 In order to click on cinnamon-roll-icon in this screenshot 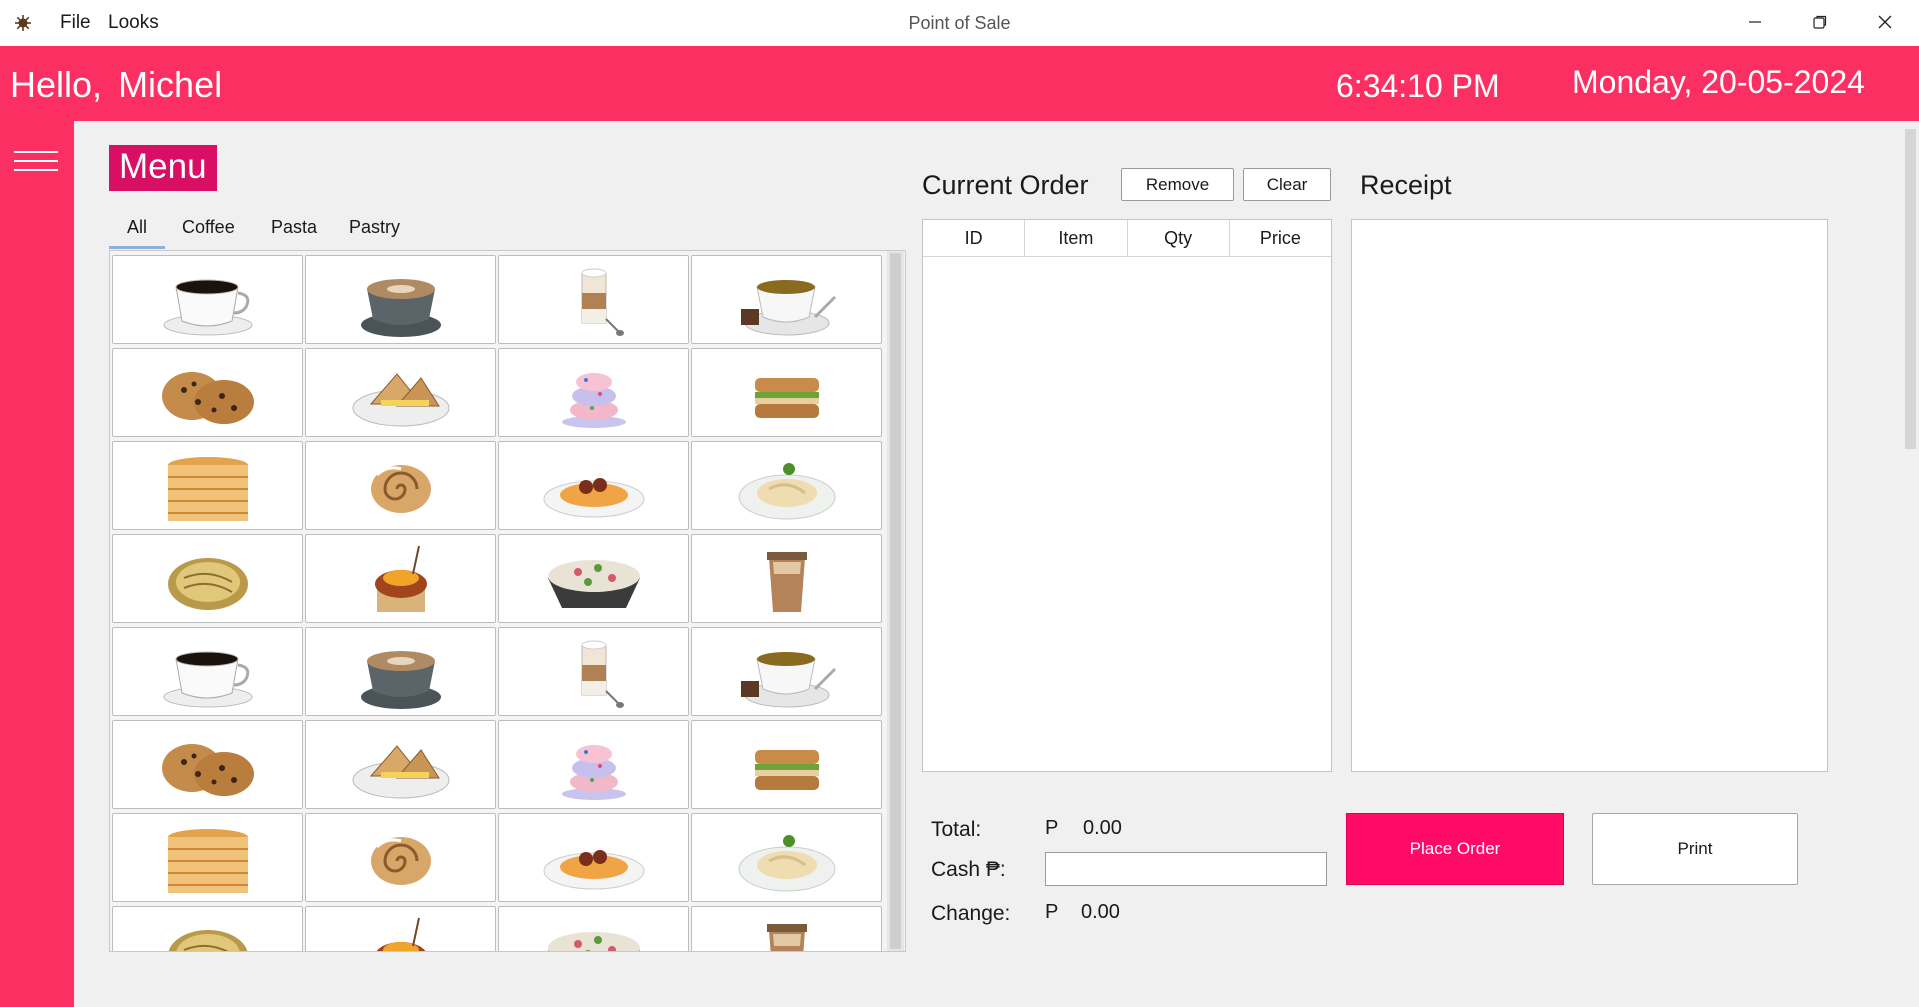, I will do `click(400, 488)`.